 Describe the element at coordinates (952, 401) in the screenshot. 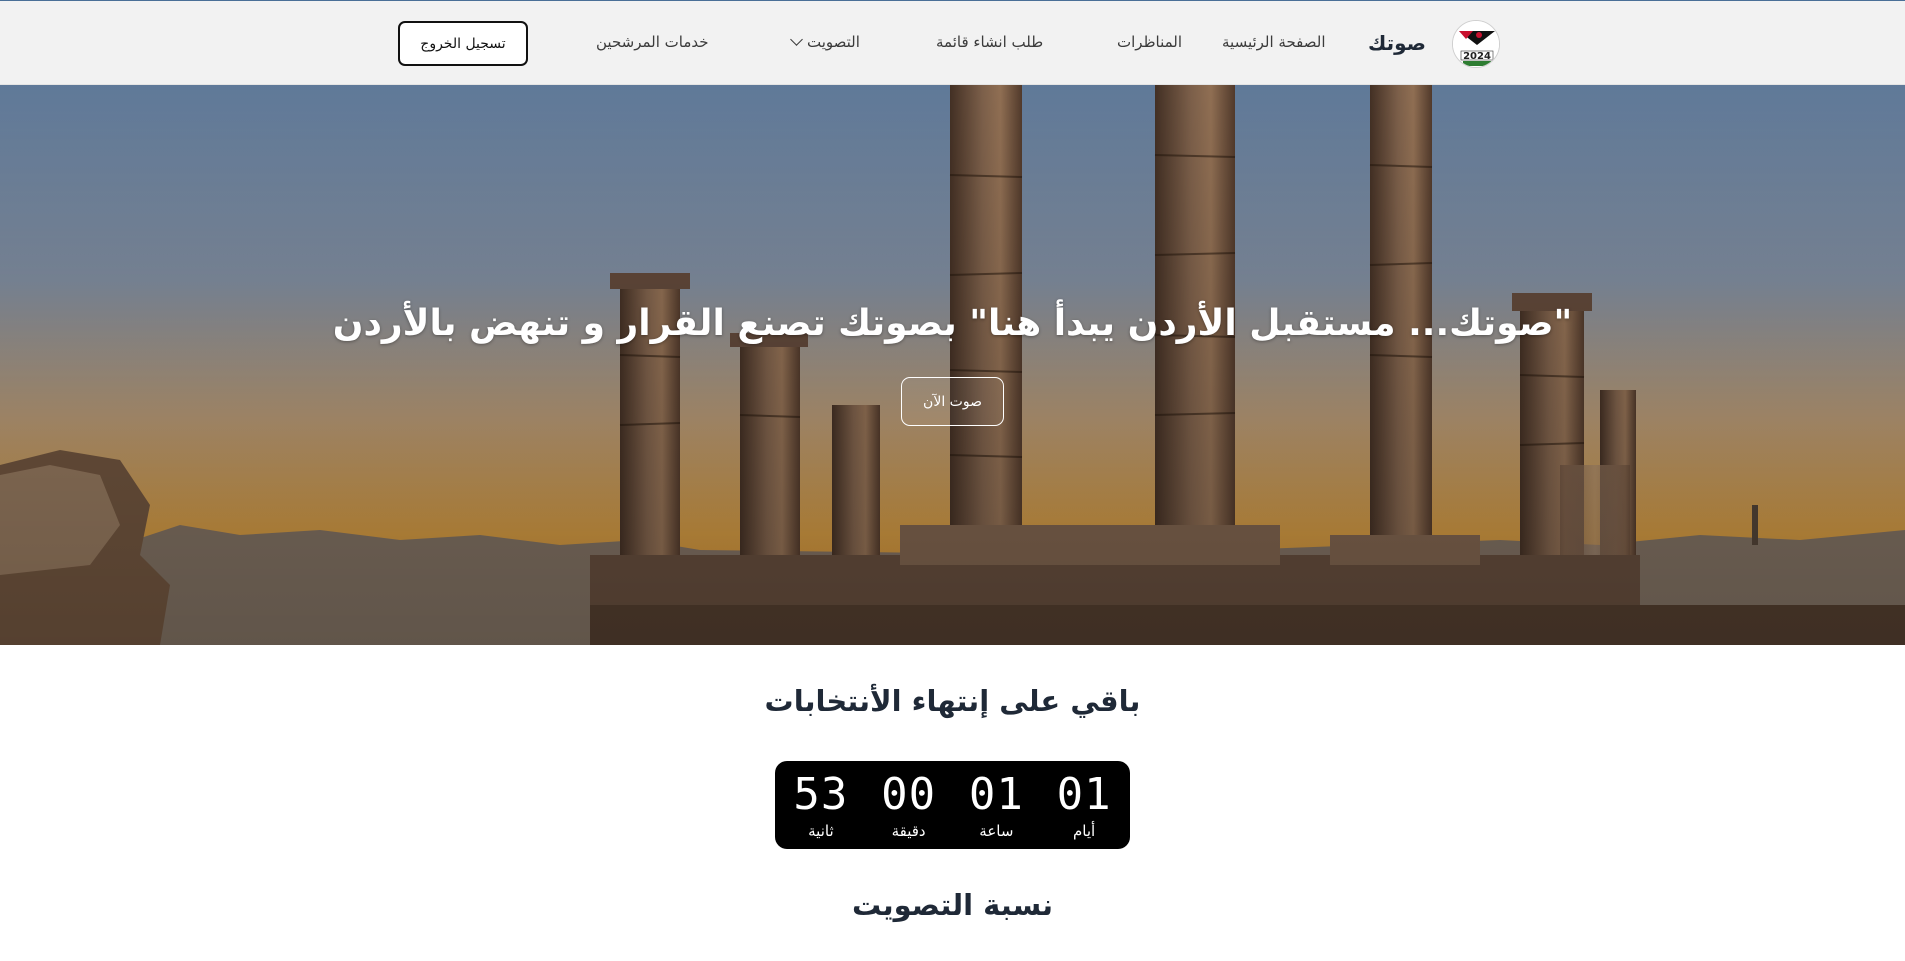

I see `vote-now-button: صوت الآن` at that location.